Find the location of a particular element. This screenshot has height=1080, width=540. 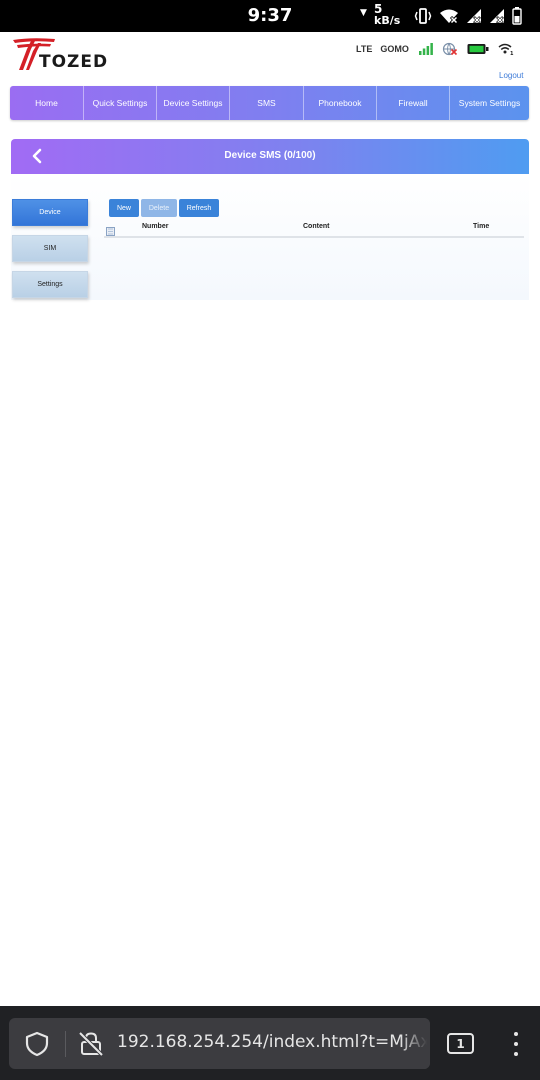

address-bar: 192.168.254.254/index.html?t=MjAx is located at coordinates (219, 1043).